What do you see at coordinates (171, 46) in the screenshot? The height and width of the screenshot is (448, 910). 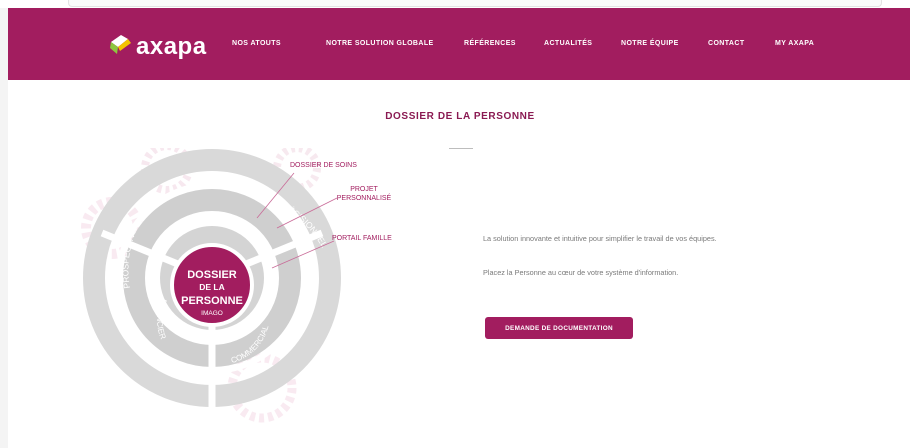 I see `logo-text: axapa` at bounding box center [171, 46].